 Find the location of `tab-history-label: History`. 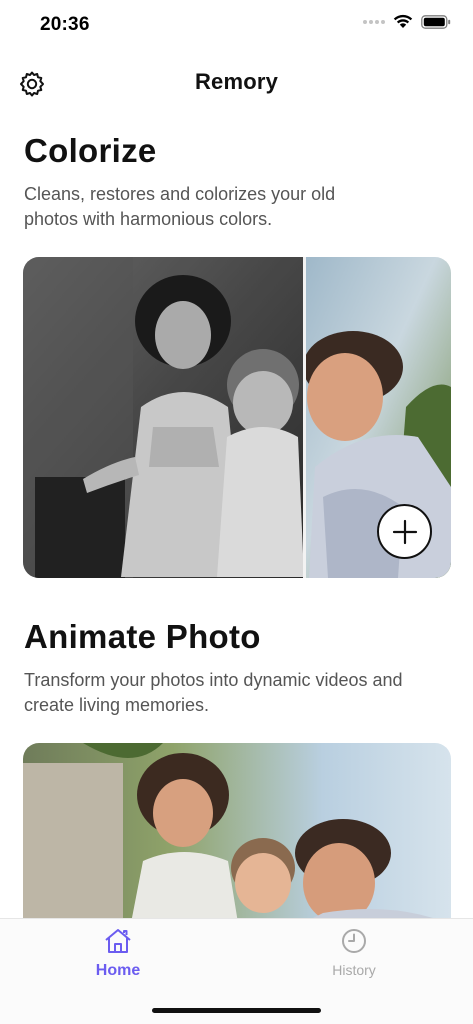

tab-history-label: History is located at coordinates (354, 970).